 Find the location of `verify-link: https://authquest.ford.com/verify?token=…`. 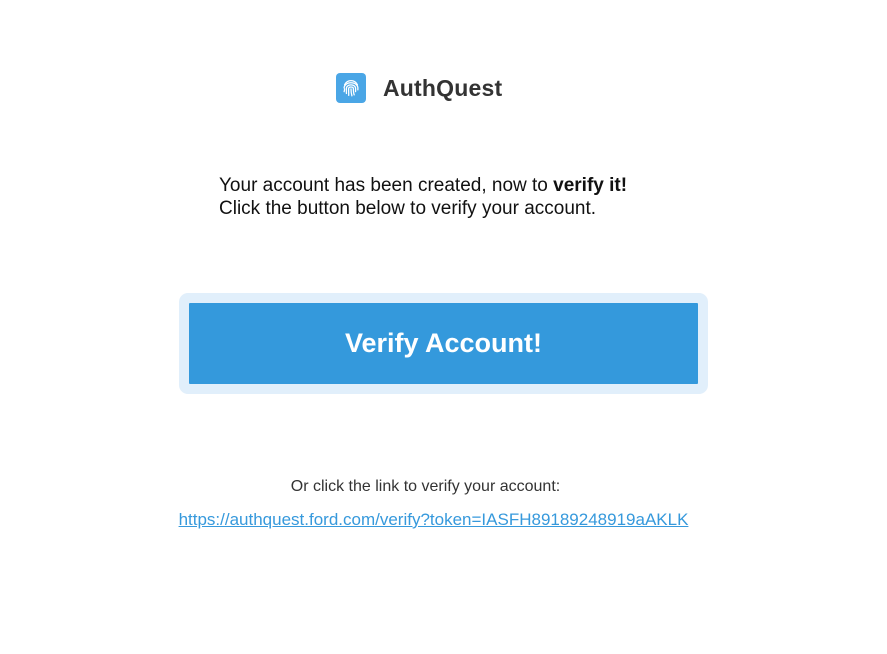

verify-link: https://authquest.ford.com/verify?token=… is located at coordinates (433, 520).